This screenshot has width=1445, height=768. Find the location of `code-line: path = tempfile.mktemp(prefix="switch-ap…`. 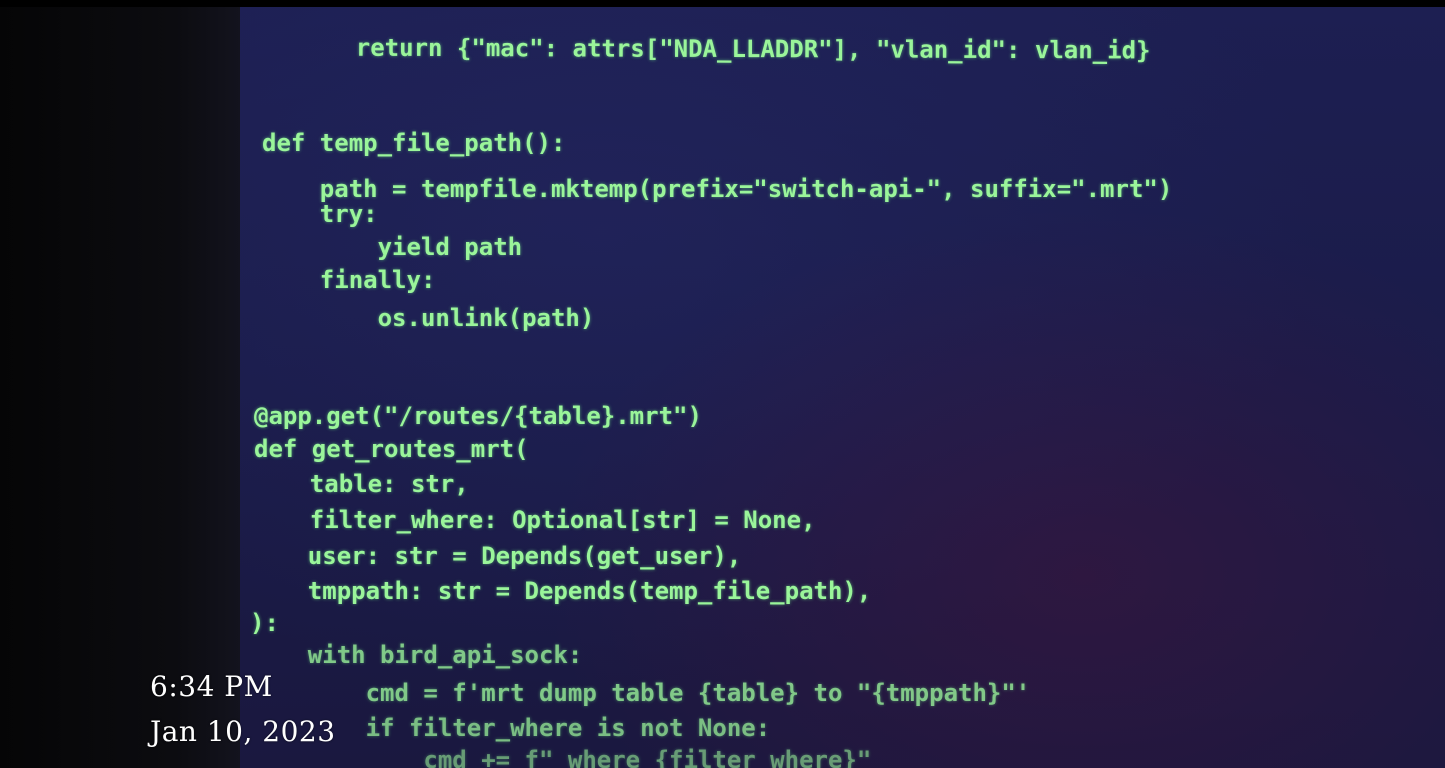

code-line: path = tempfile.mktemp(prefix="switch-ap… is located at coordinates (717, 189).